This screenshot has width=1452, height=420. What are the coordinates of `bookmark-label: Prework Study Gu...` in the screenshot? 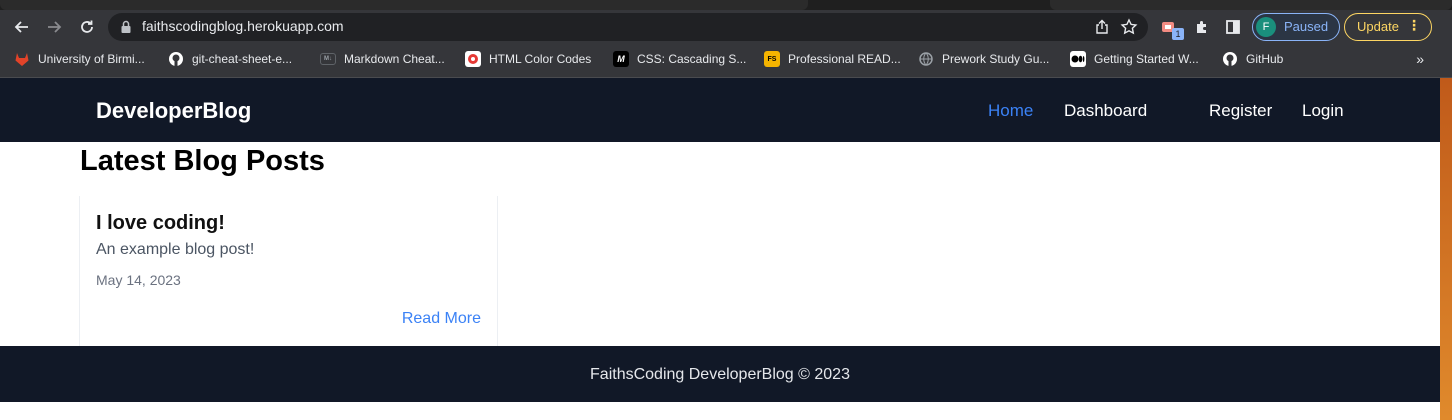 It's located at (996, 59).